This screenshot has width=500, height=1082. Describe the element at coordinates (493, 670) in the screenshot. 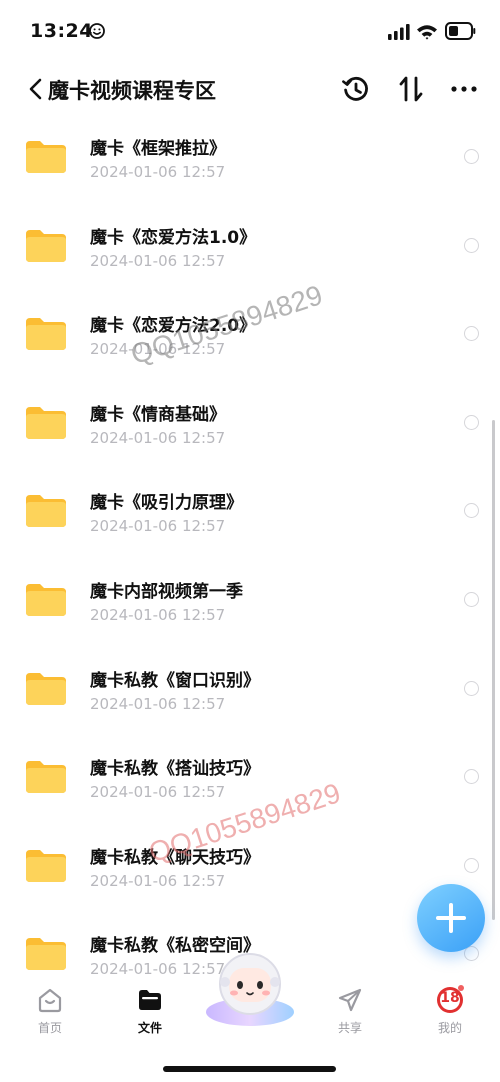

I see `scrollbar` at that location.